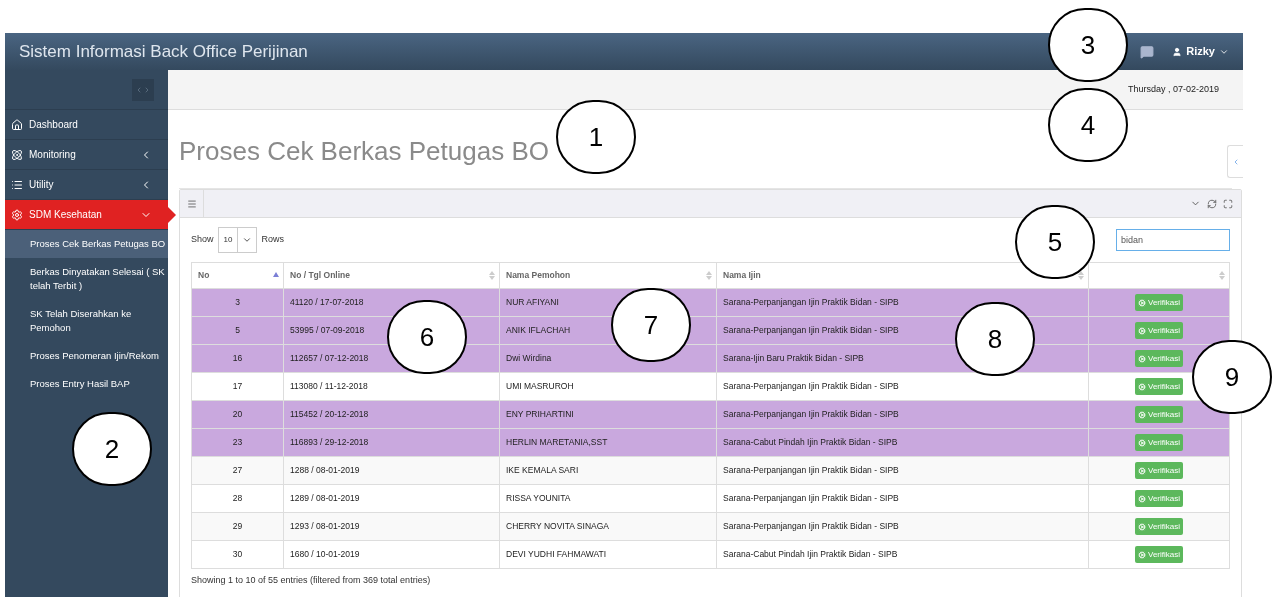  What do you see at coordinates (391, 498) in the screenshot?
I see `table-cell: 1289 / 08-01-2019` at bounding box center [391, 498].